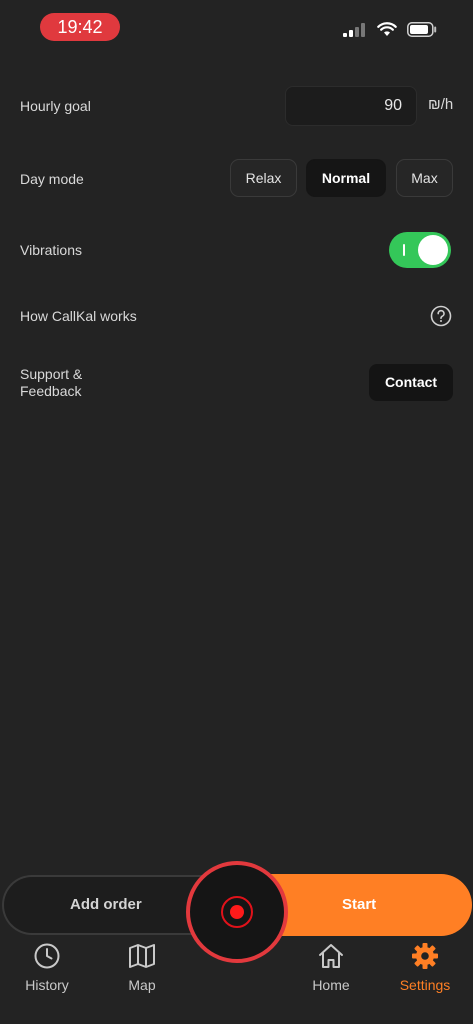  I want to click on toggle-knob, so click(433, 250).